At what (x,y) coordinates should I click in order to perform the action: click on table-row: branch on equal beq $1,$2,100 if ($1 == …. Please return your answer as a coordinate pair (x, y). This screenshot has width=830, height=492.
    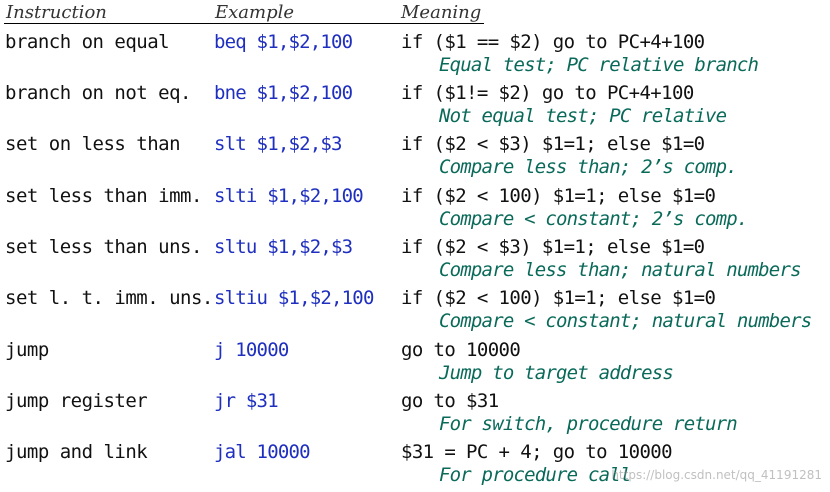
    Looking at the image, I should click on (415, 52).